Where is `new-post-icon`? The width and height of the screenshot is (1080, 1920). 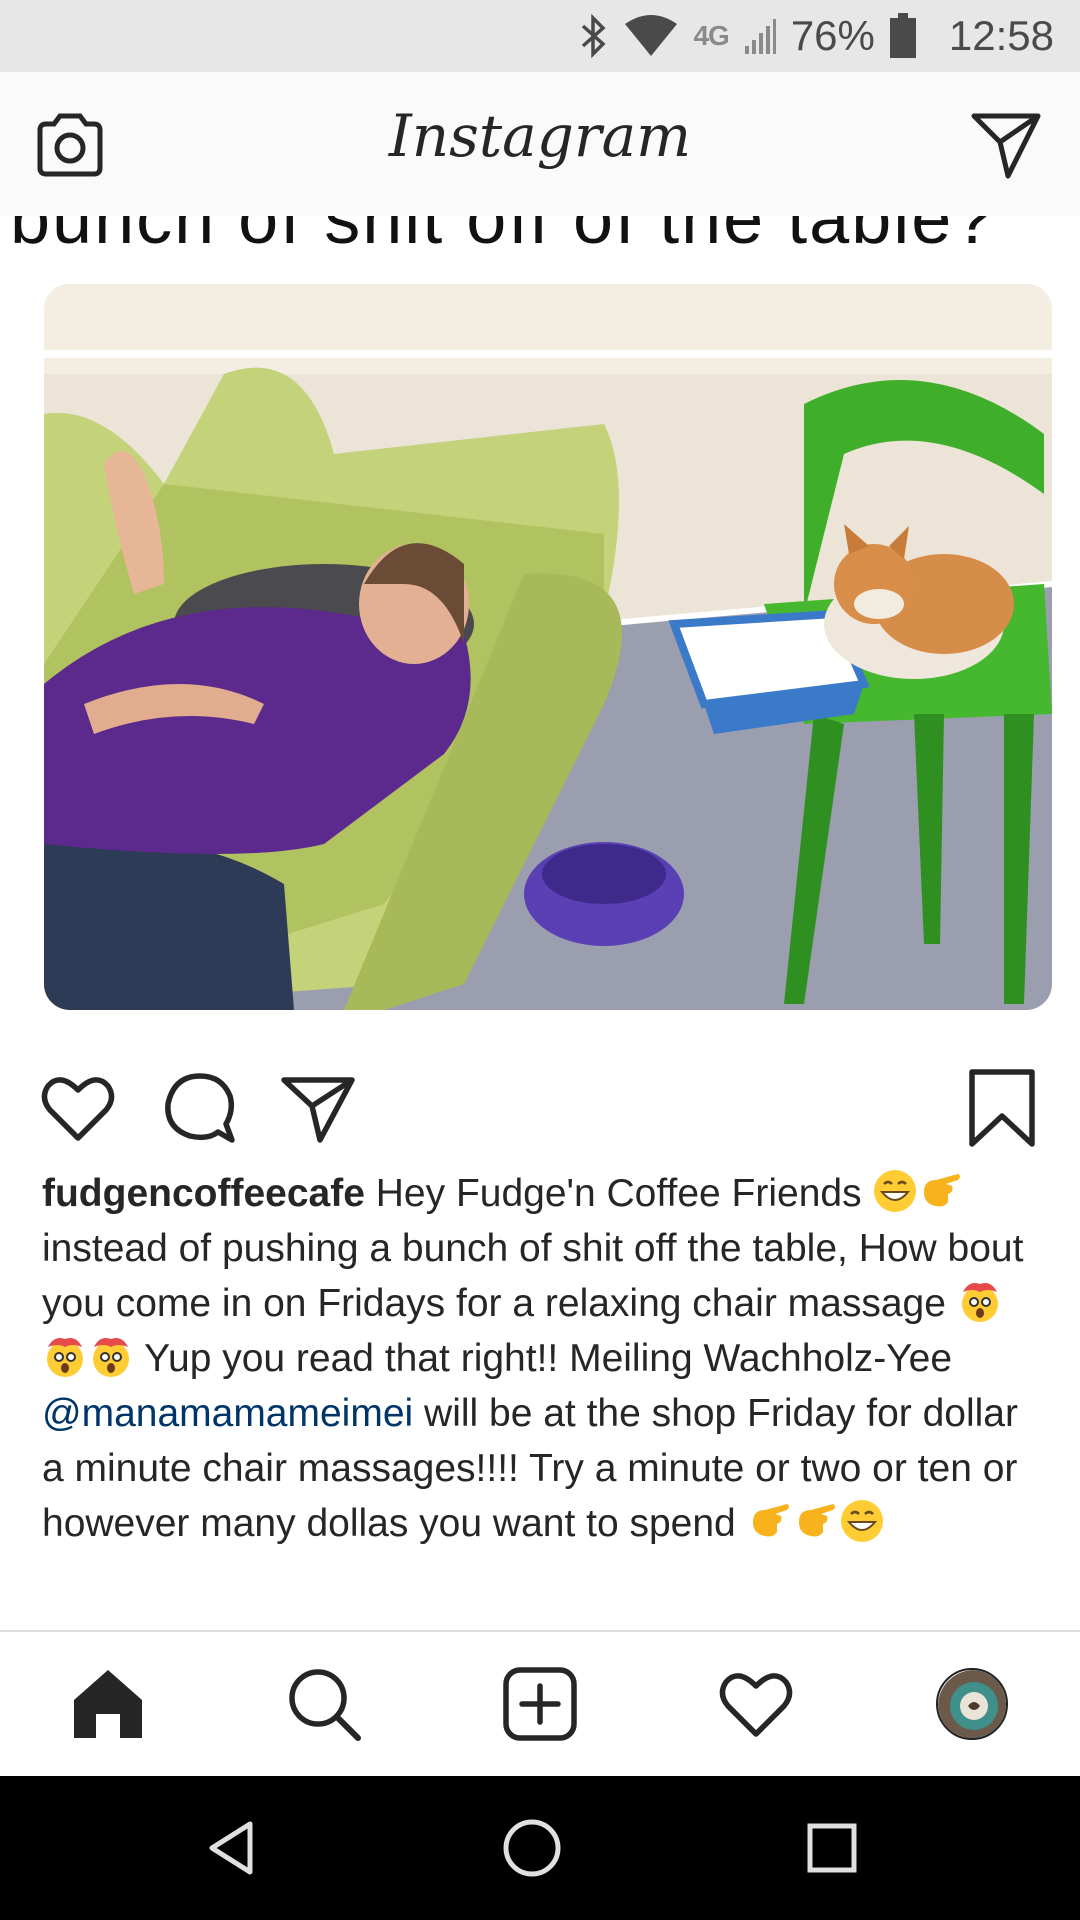
new-post-icon is located at coordinates (540, 1704).